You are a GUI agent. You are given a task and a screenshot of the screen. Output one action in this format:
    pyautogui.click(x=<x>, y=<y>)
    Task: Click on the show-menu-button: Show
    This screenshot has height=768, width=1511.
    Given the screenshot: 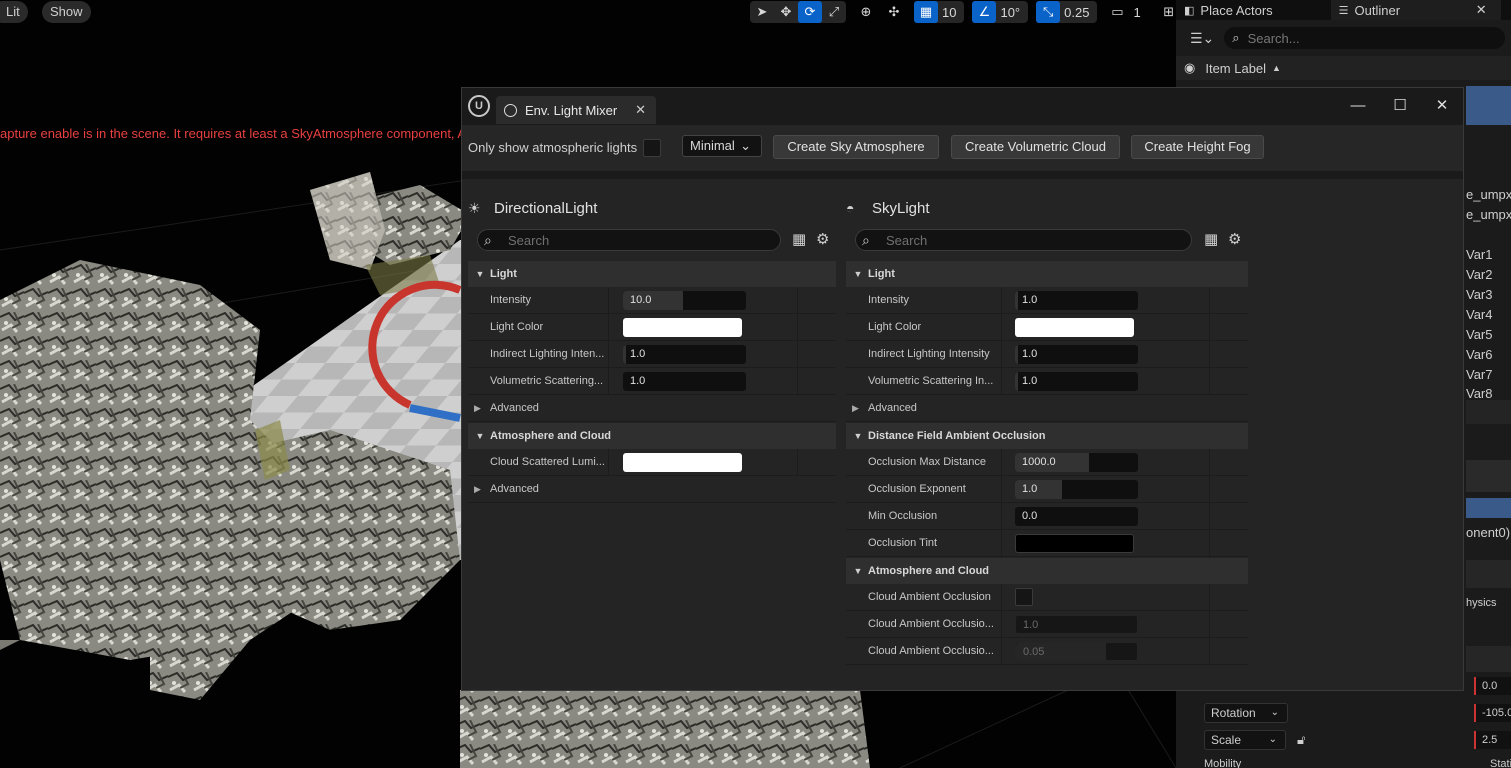 What is the action you would take?
    pyautogui.click(x=66, y=12)
    